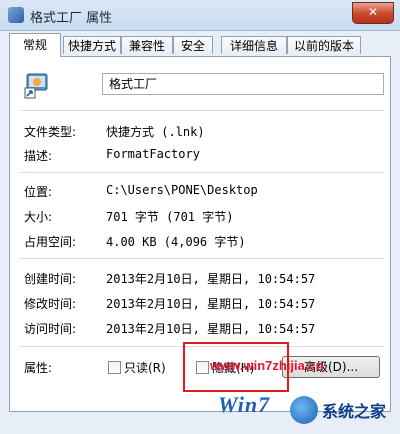 This screenshot has height=434, width=400. I want to click on tab-security: 安全, so click(193, 45).